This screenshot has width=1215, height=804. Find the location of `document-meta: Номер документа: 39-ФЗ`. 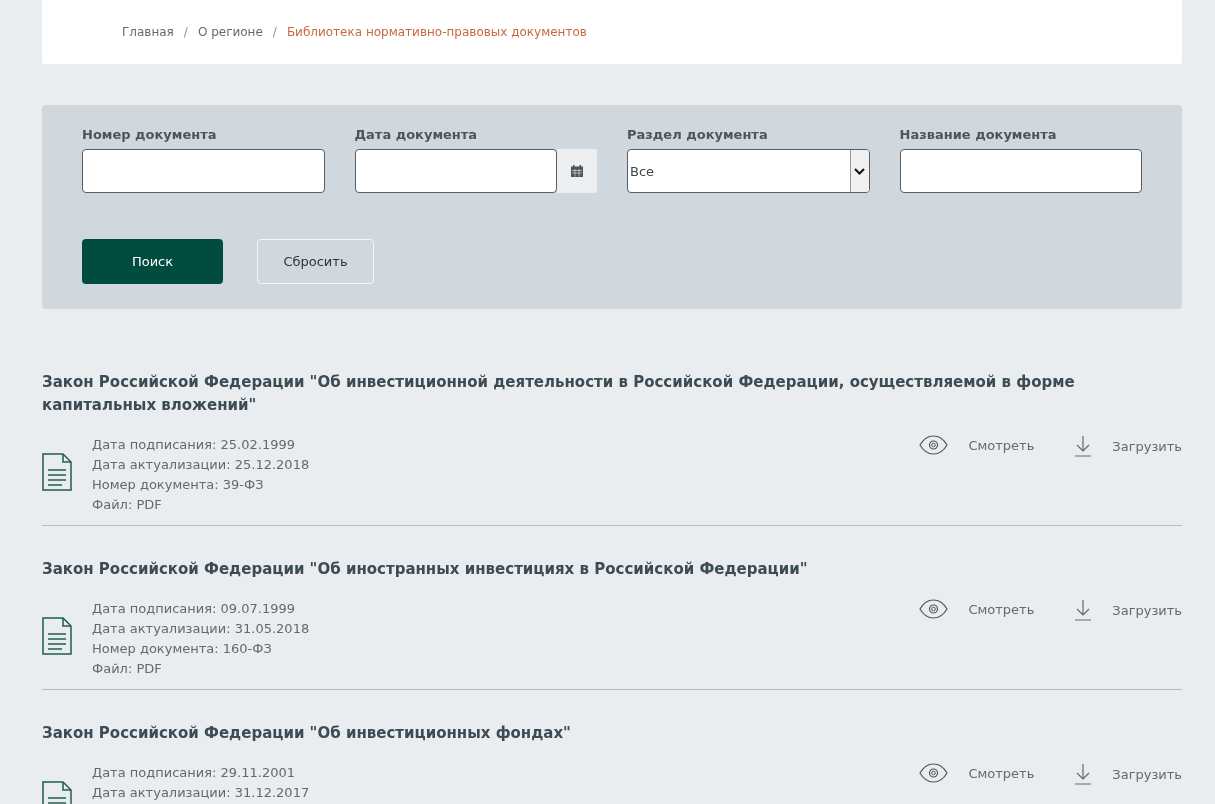

document-meta: Номер документа: 39-ФЗ is located at coordinates (178, 485).